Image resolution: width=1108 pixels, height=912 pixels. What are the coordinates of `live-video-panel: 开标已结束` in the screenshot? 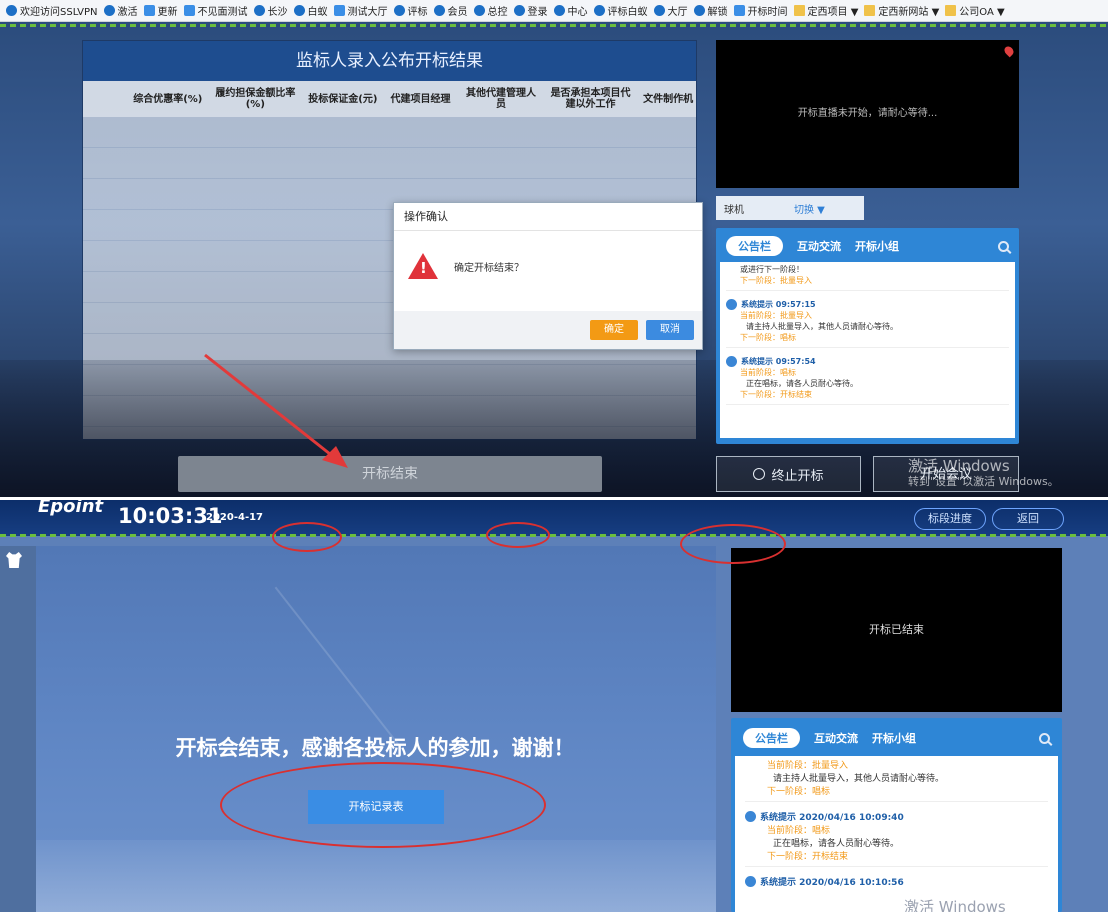 It's located at (896, 630).